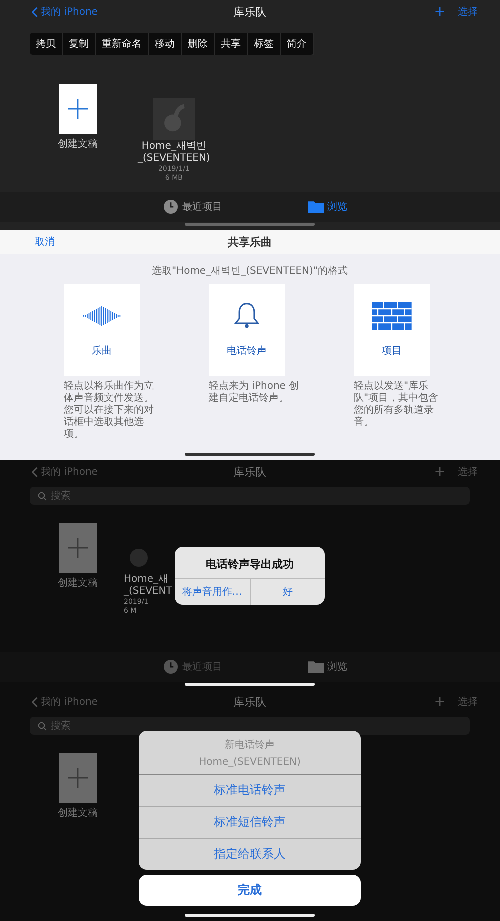 This screenshot has width=500, height=921. What do you see at coordinates (264, 44) in the screenshot?
I see `menu-item: 标签` at bounding box center [264, 44].